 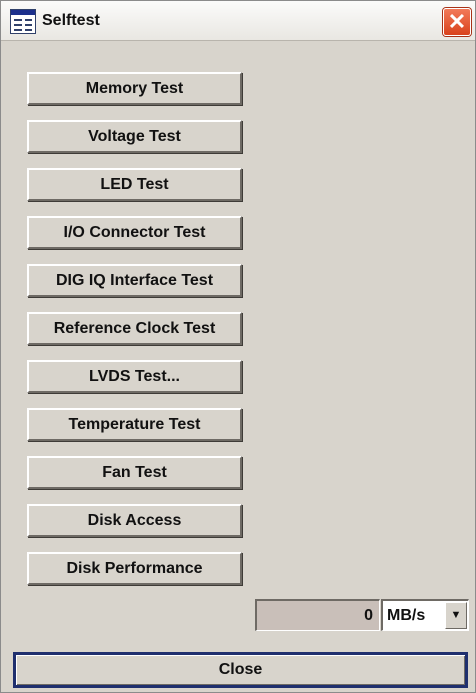 I want to click on window-app-icon, so click(x=23, y=21).